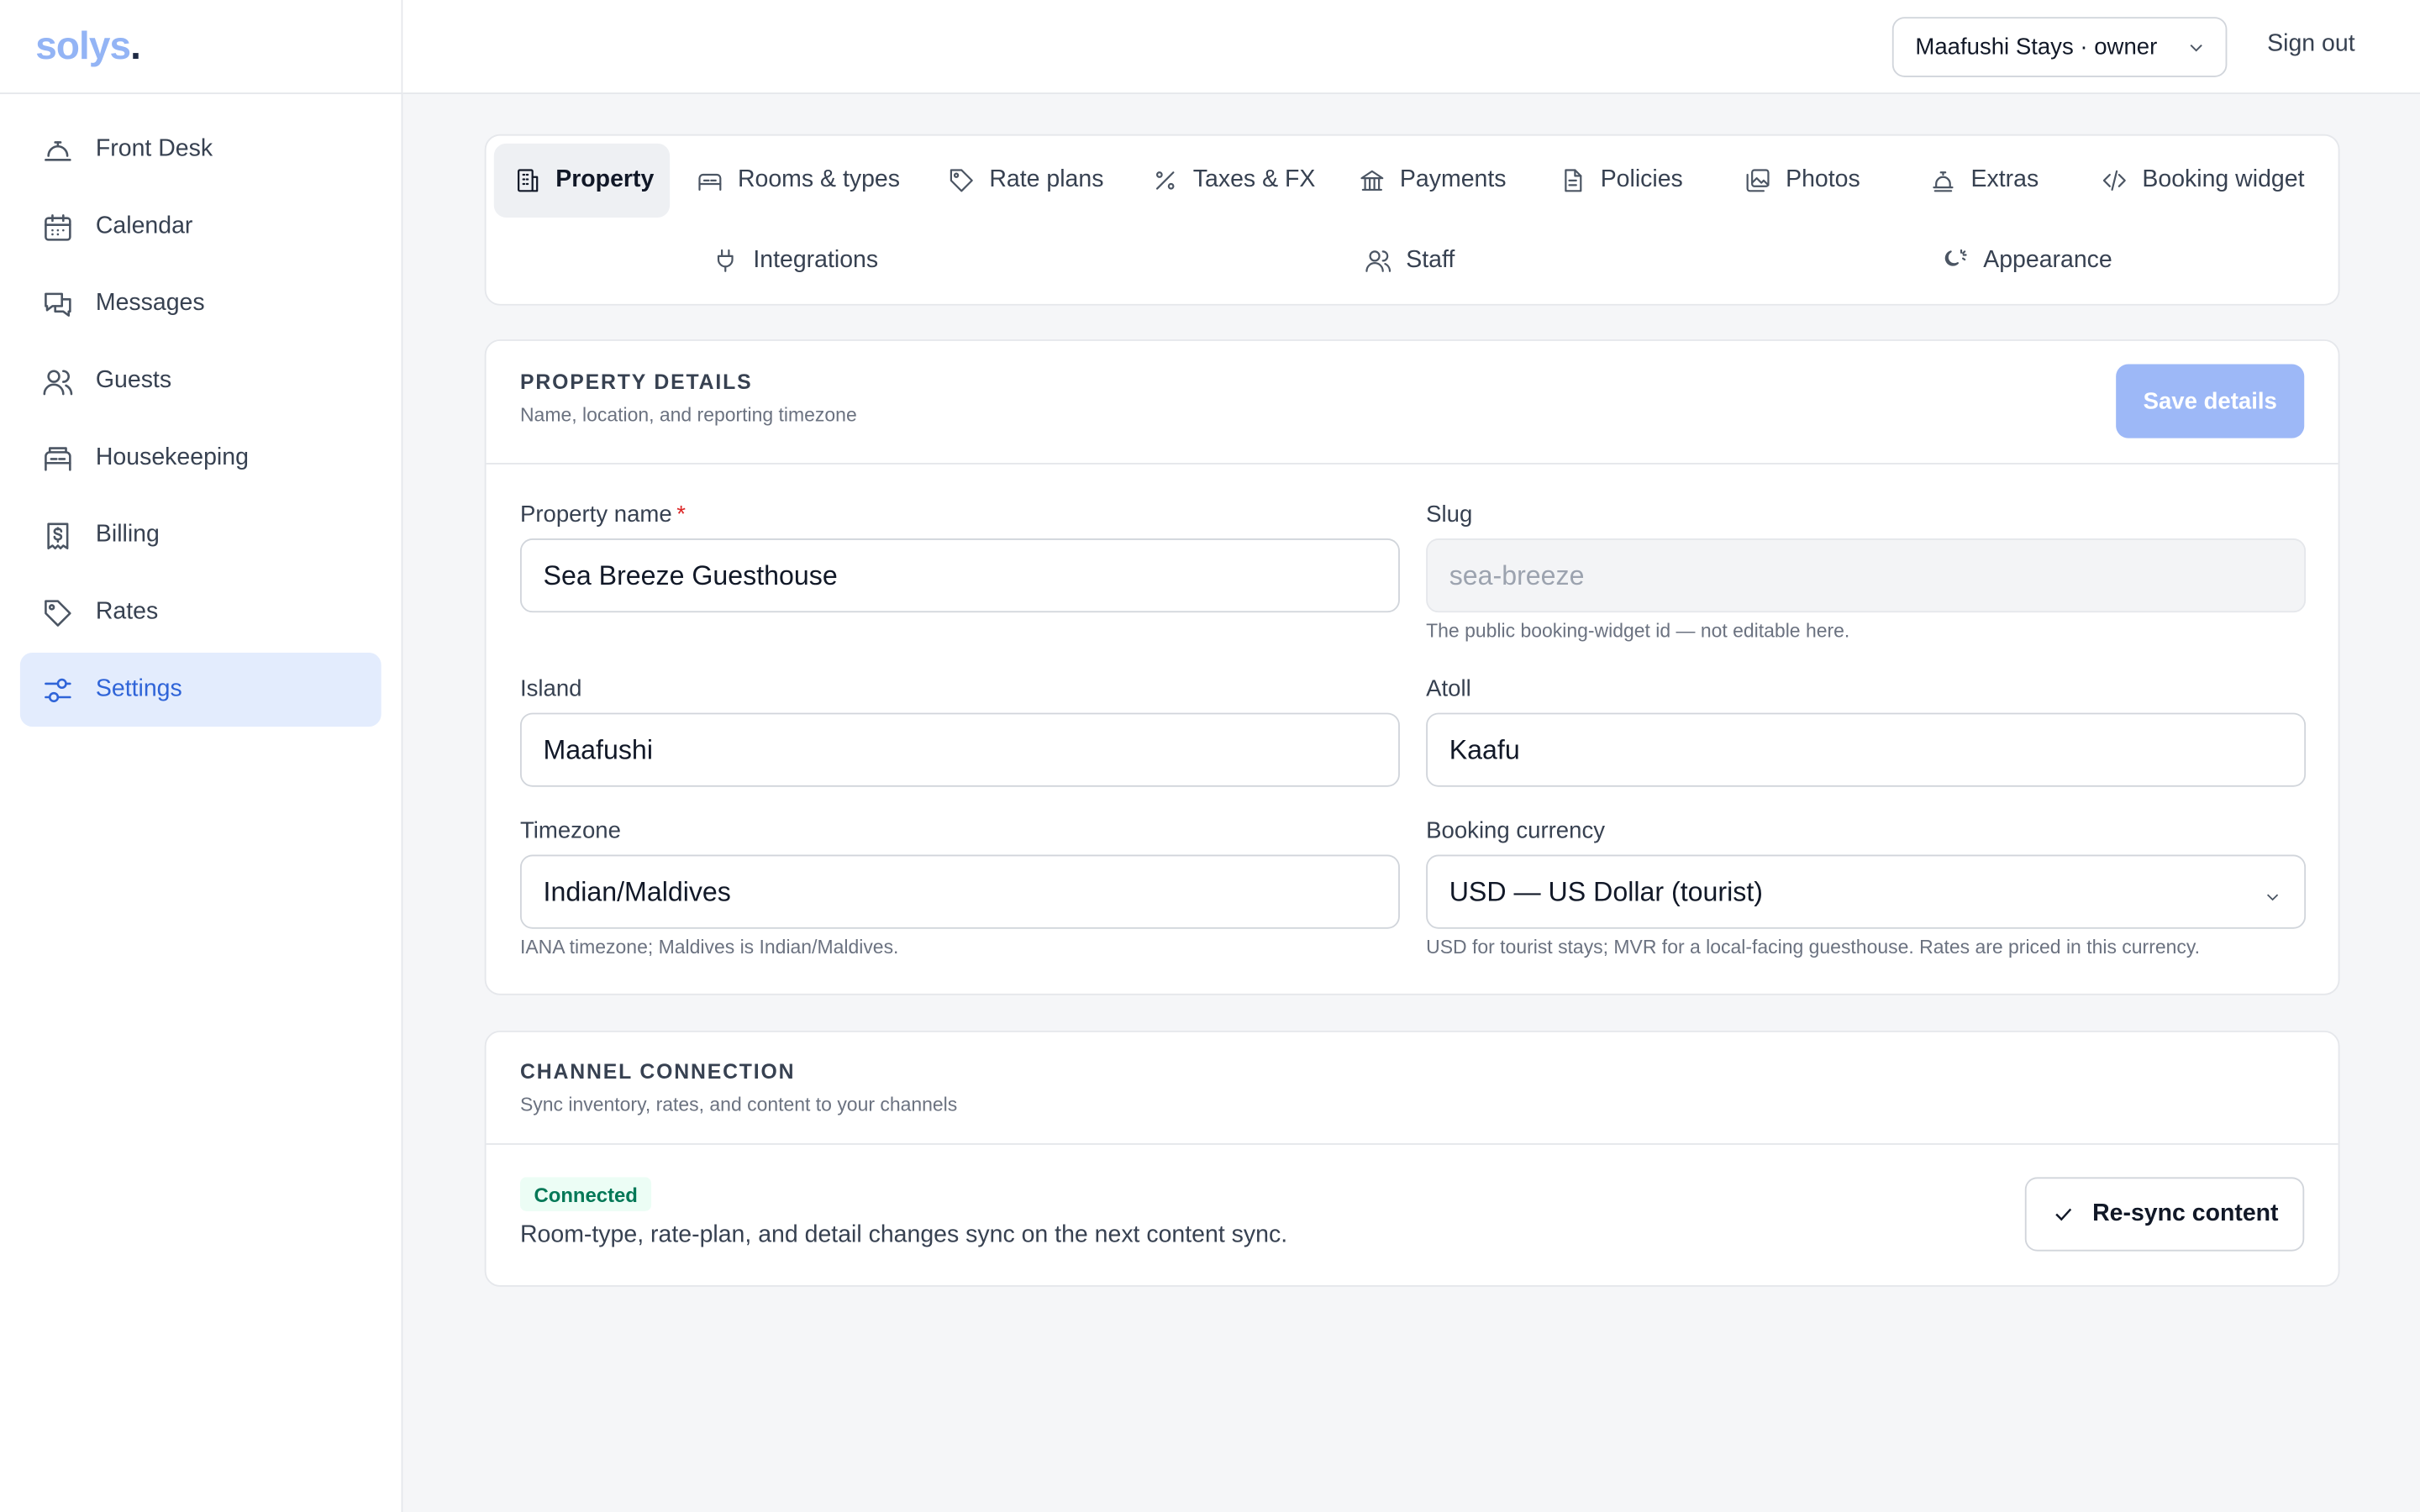  I want to click on messages-icon, so click(57, 304).